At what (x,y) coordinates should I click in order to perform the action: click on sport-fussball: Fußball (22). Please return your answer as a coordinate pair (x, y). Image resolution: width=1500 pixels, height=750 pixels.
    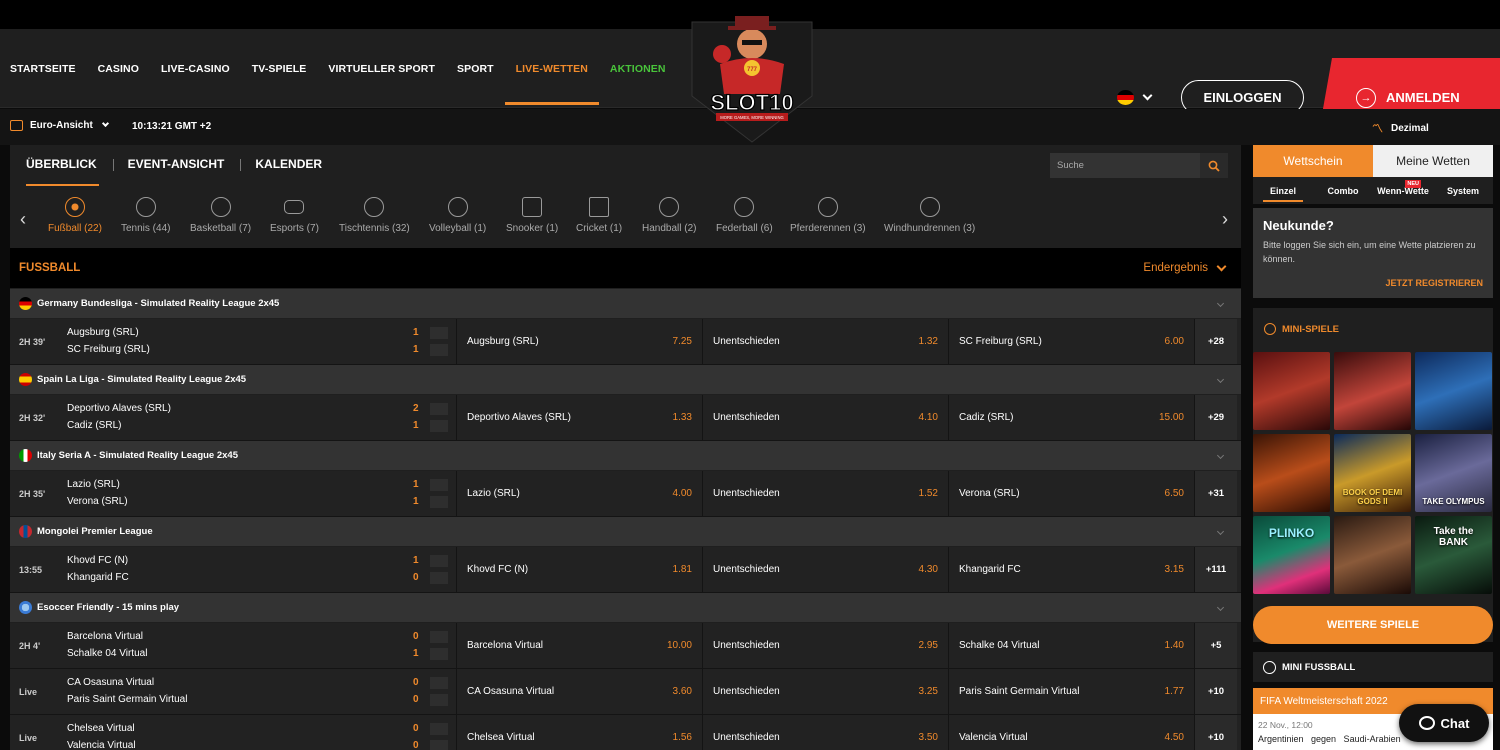
    Looking at the image, I should click on (75, 215).